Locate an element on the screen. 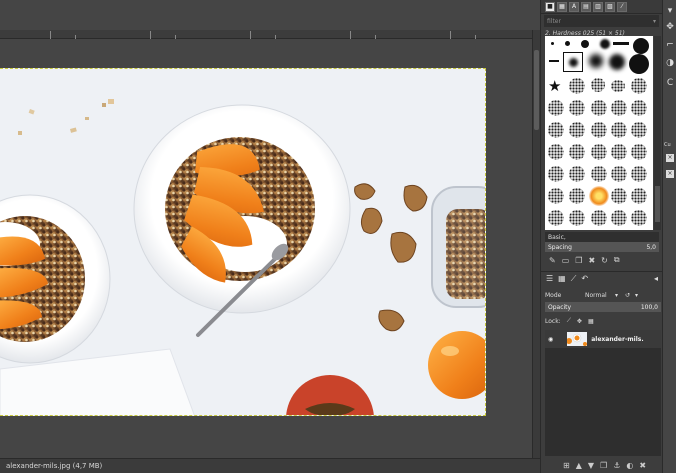 The image size is (676, 473). layers-tab-icon: ☰ is located at coordinates (549, 278).